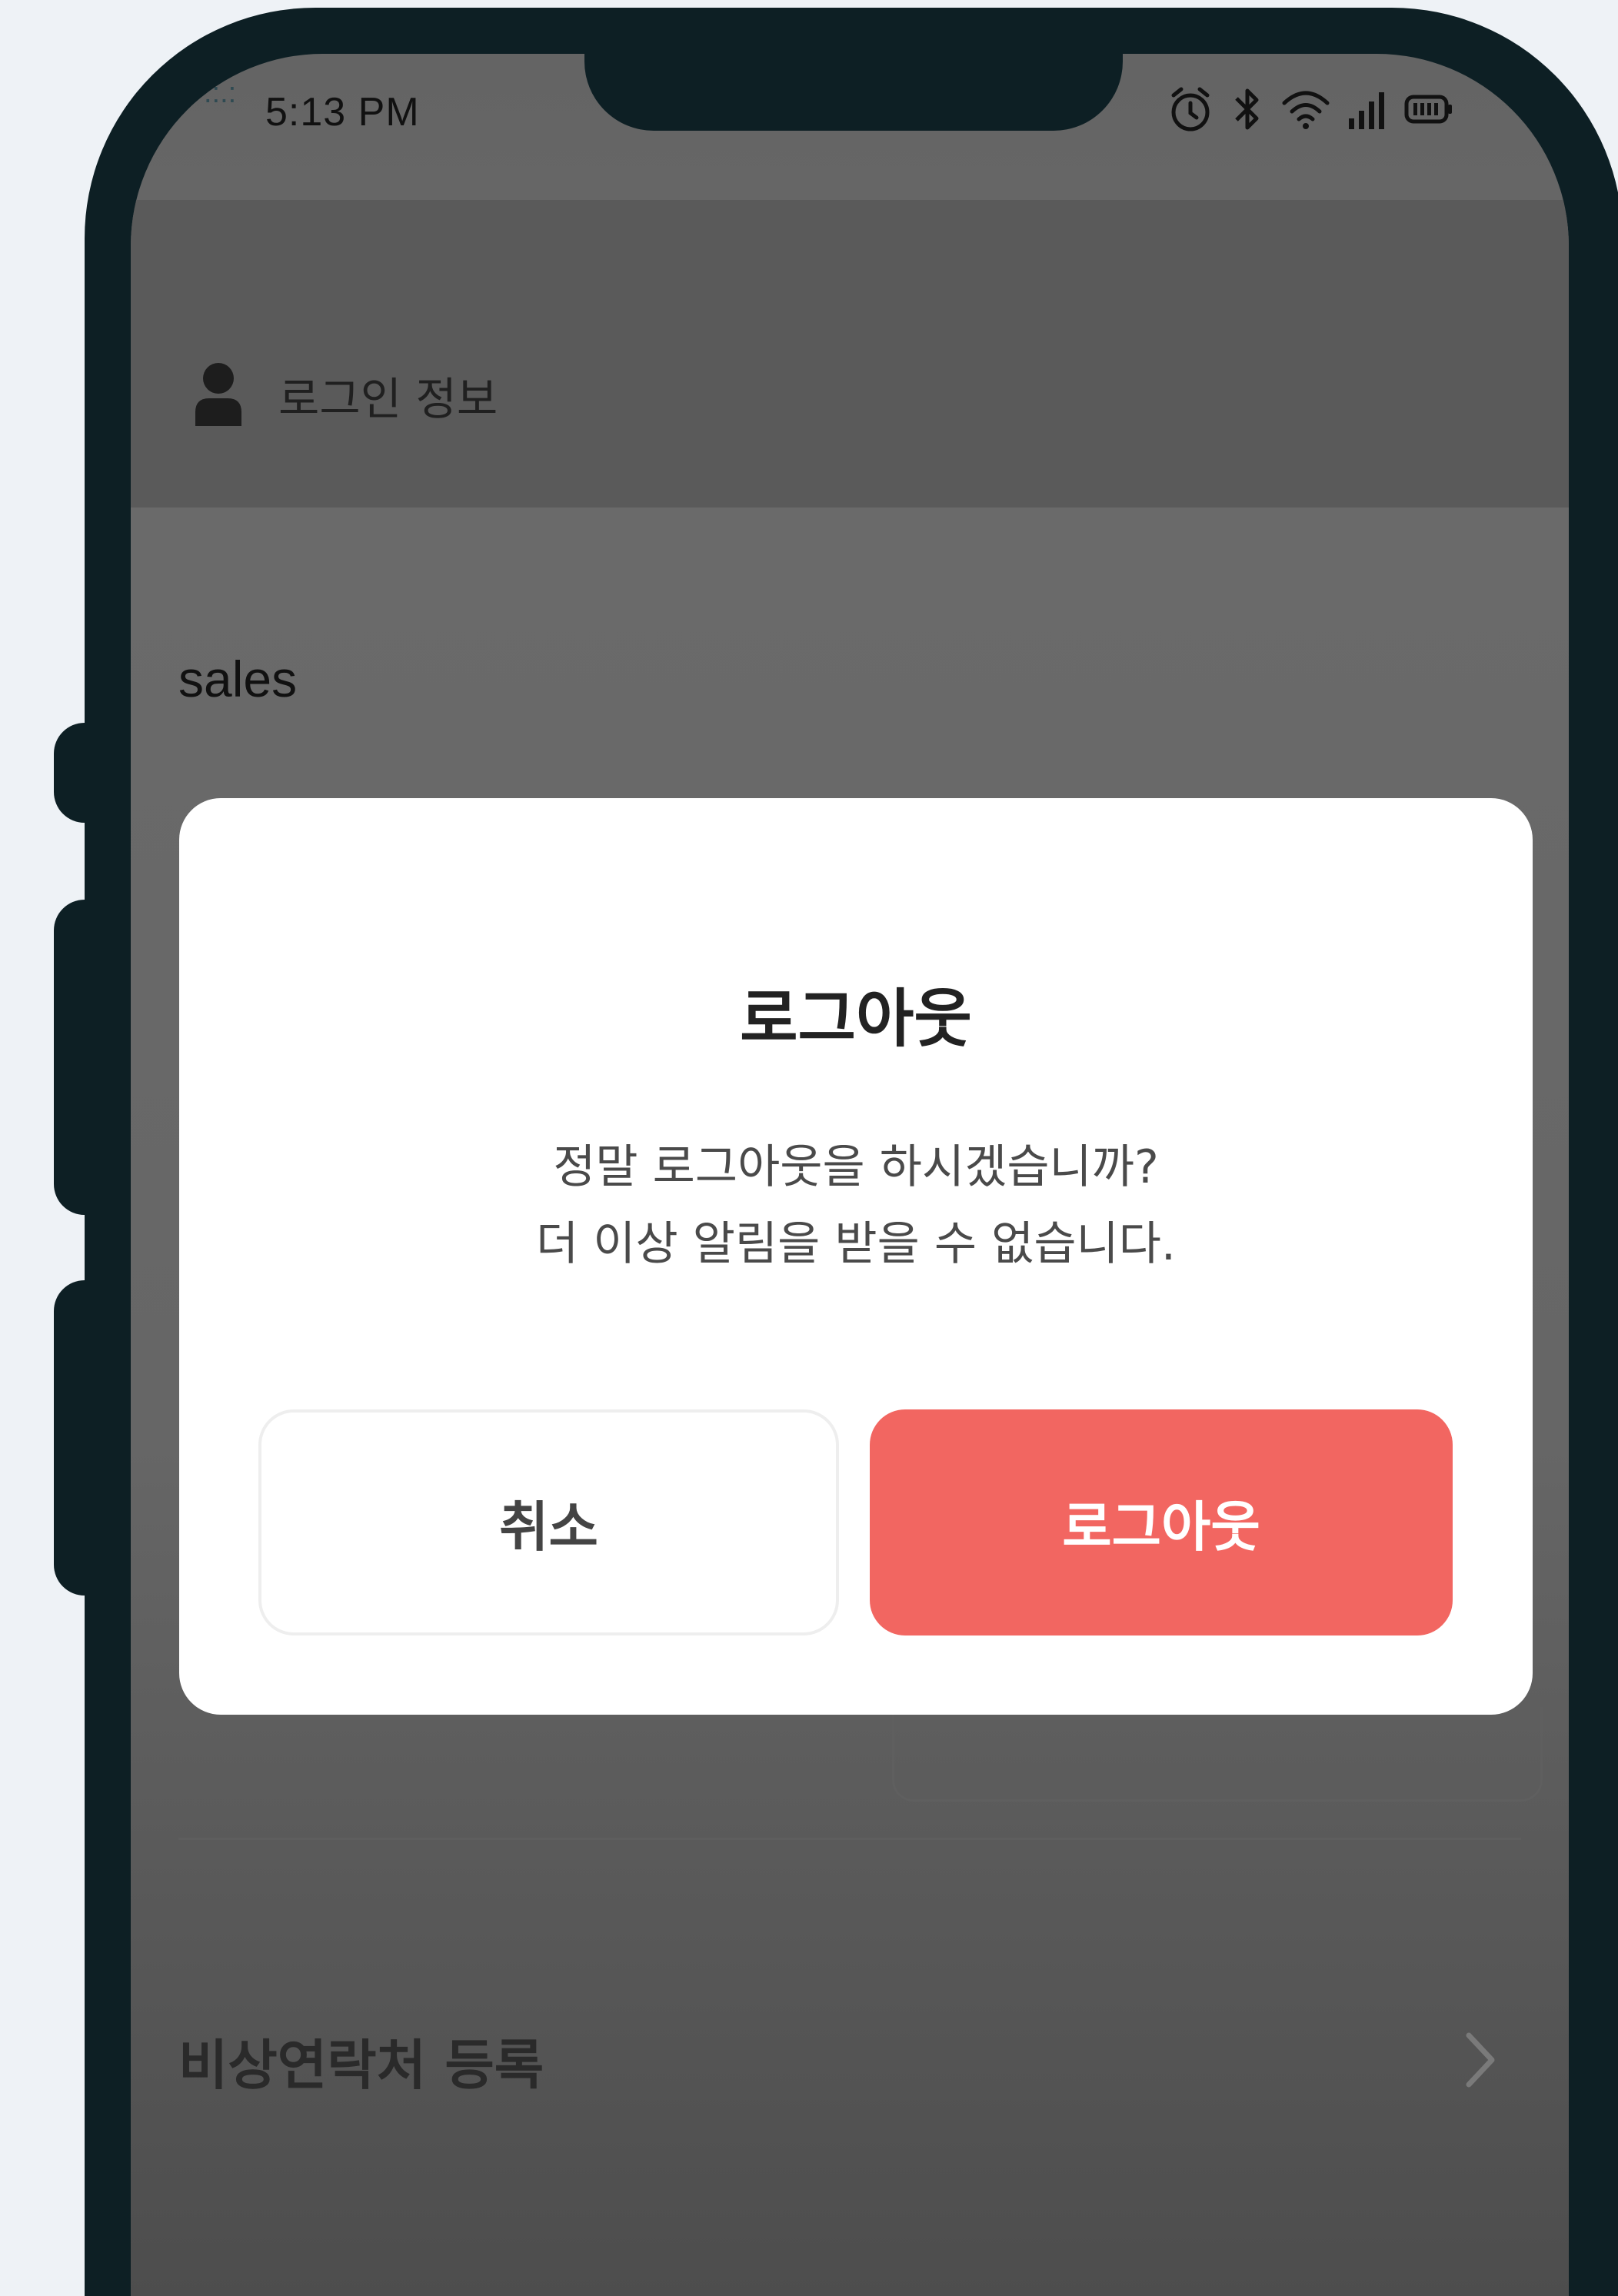 The image size is (1618, 2296). What do you see at coordinates (850, 353) in the screenshot?
I see `header-bar` at bounding box center [850, 353].